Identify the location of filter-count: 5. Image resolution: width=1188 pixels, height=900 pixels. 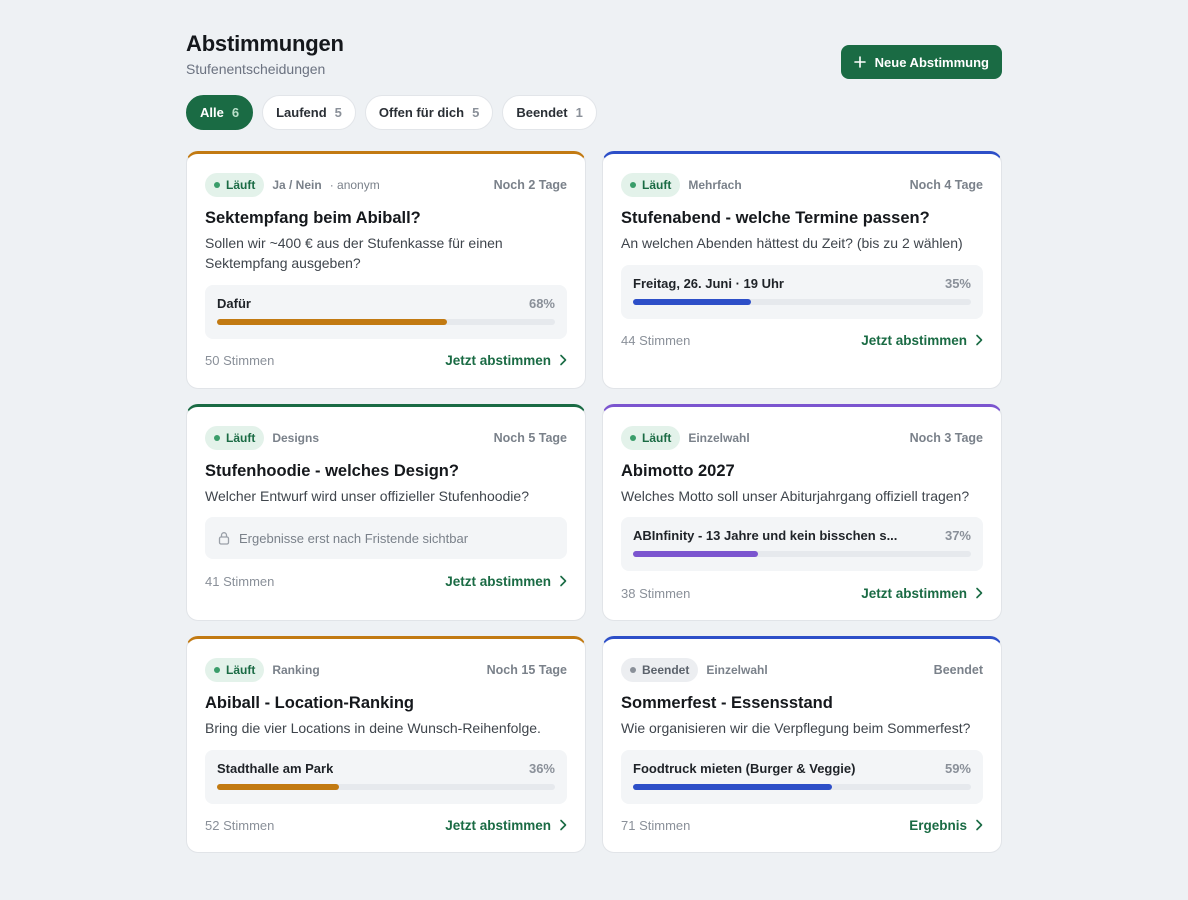
(476, 112).